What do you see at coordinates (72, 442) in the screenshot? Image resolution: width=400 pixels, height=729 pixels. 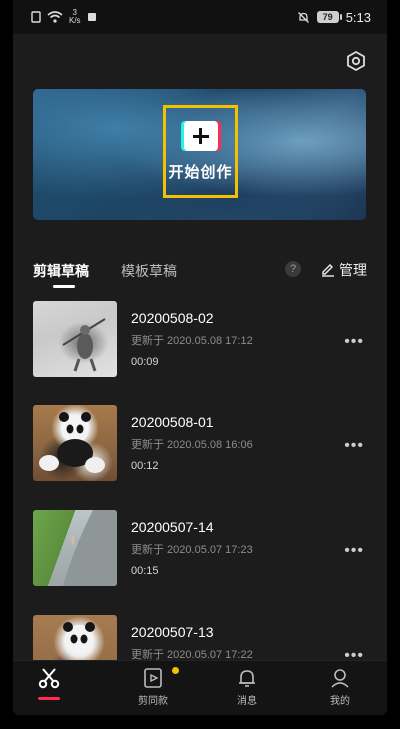 I see `panda-illustration` at bounding box center [72, 442].